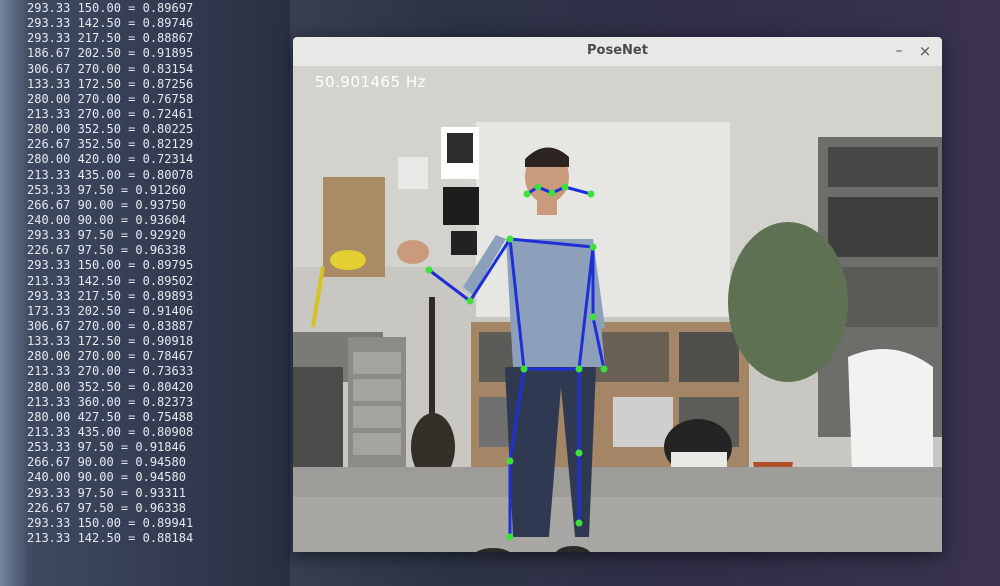 This screenshot has height=586, width=1000. What do you see at coordinates (110, 174) in the screenshot?
I see `terminal-line: 213.33 435.00 = 0.80078` at bounding box center [110, 174].